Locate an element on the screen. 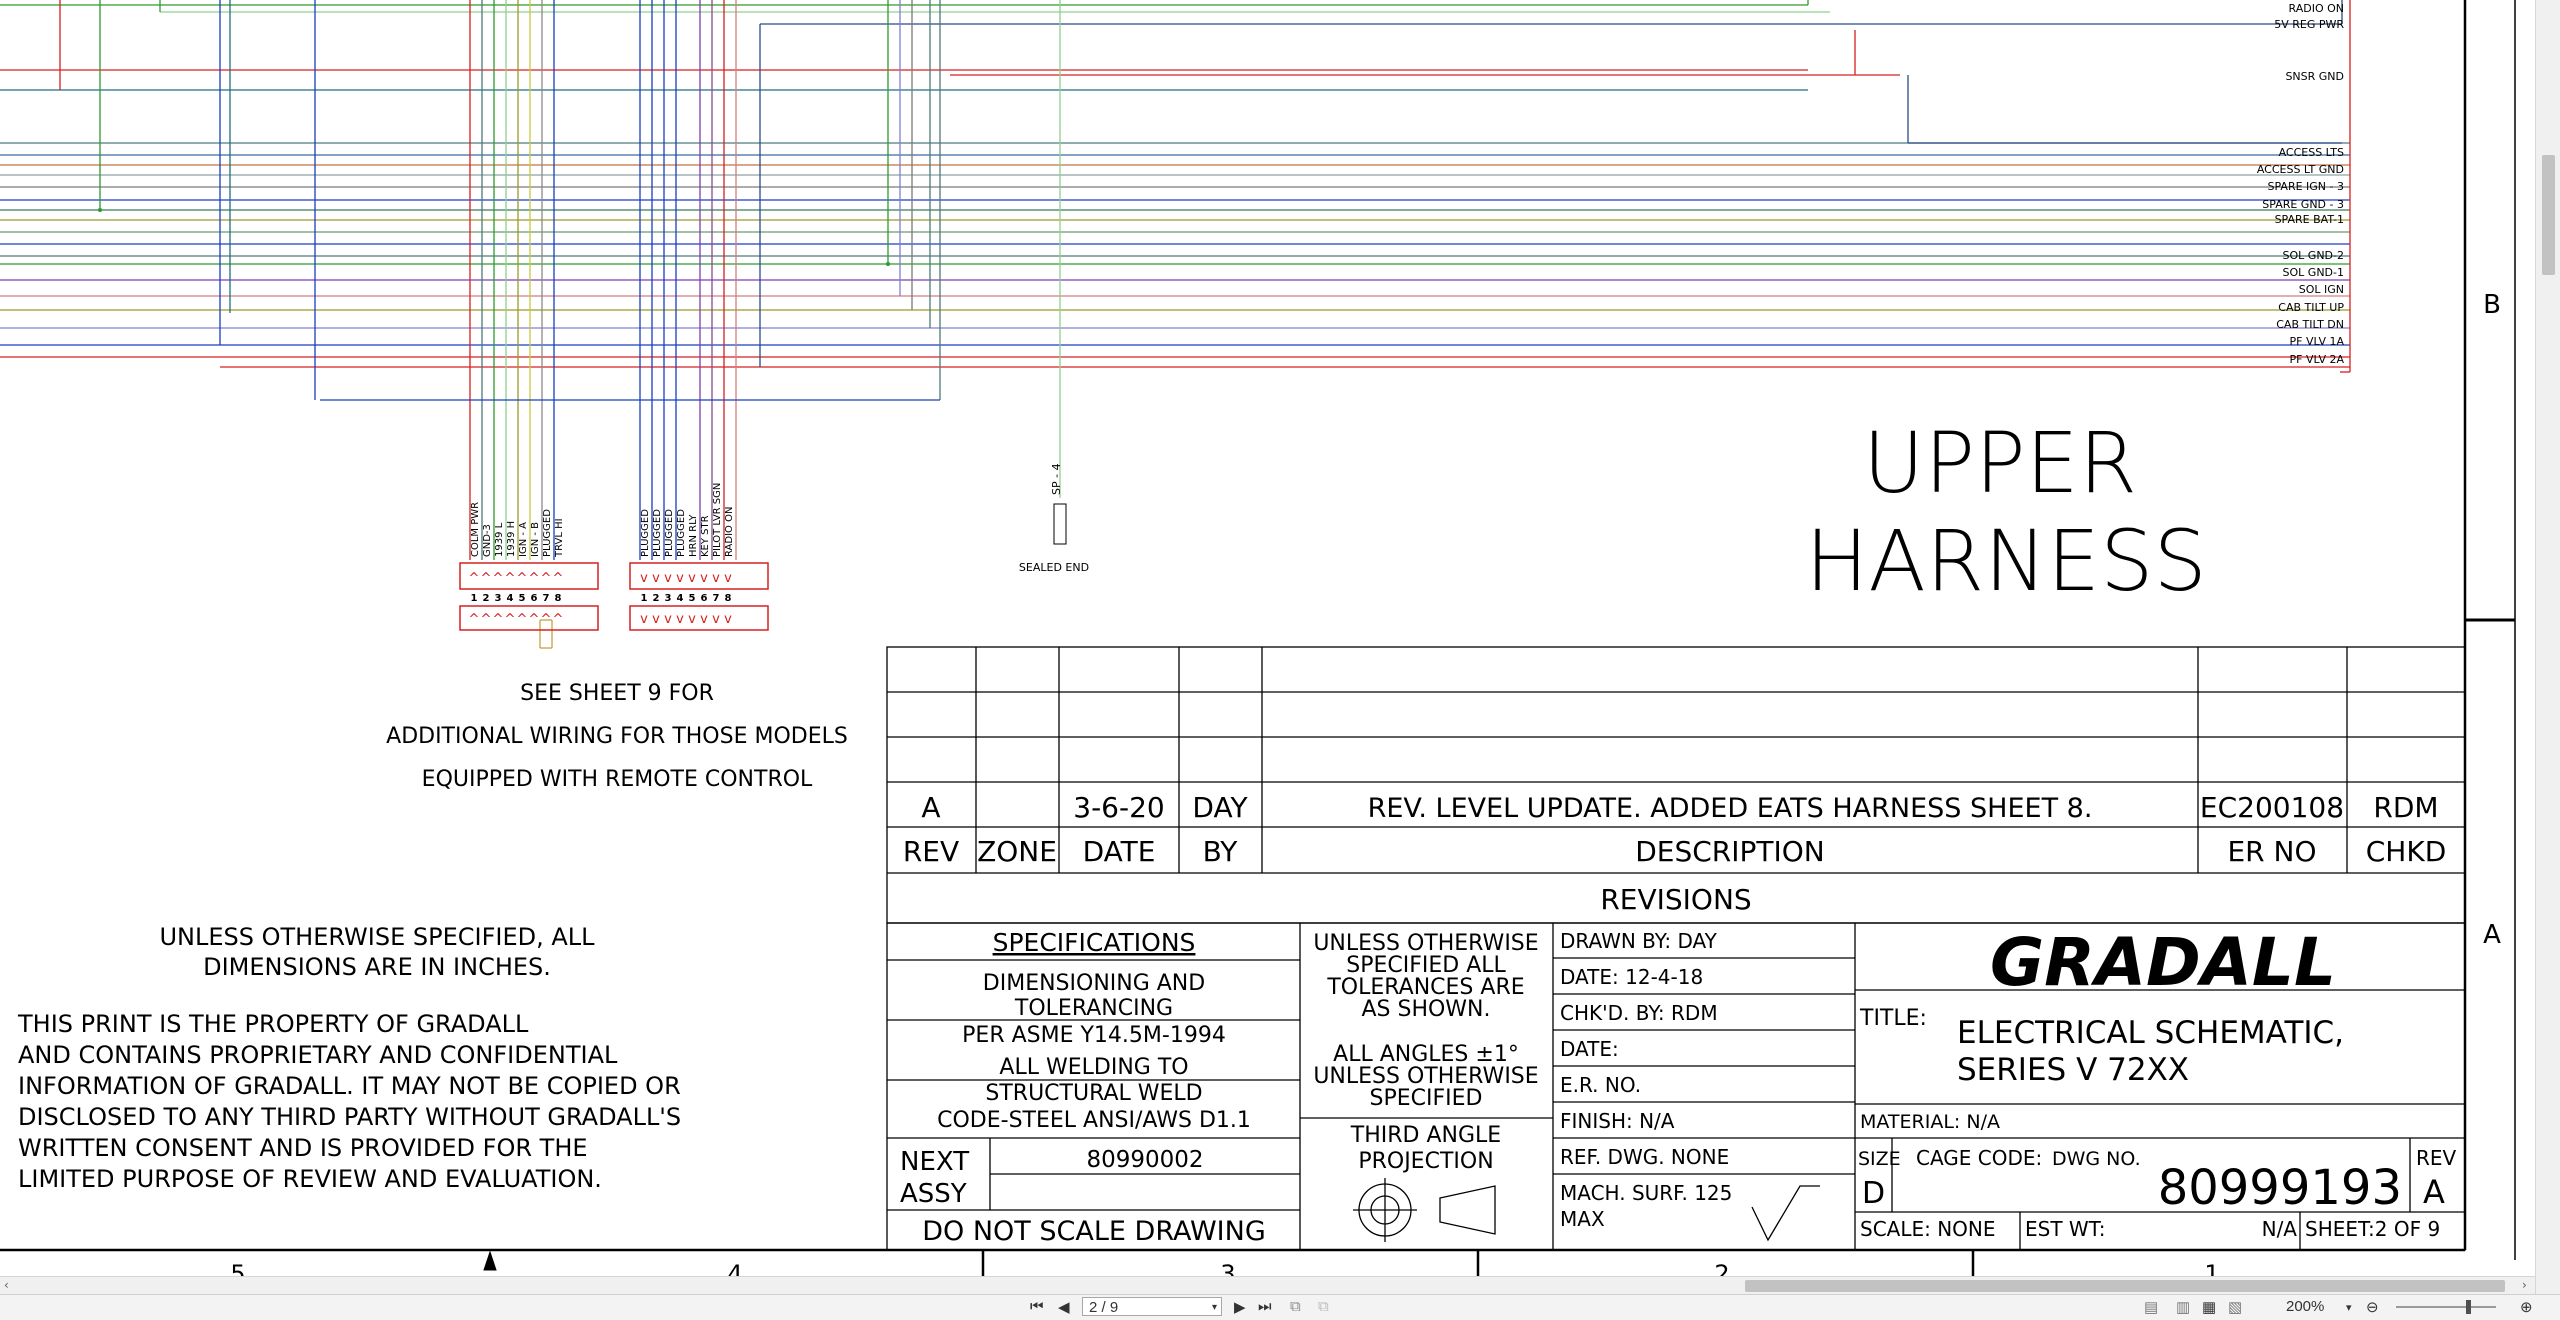 The height and width of the screenshot is (1320, 2560). dwg-no-label: DWG NO. is located at coordinates (2096, 1159).